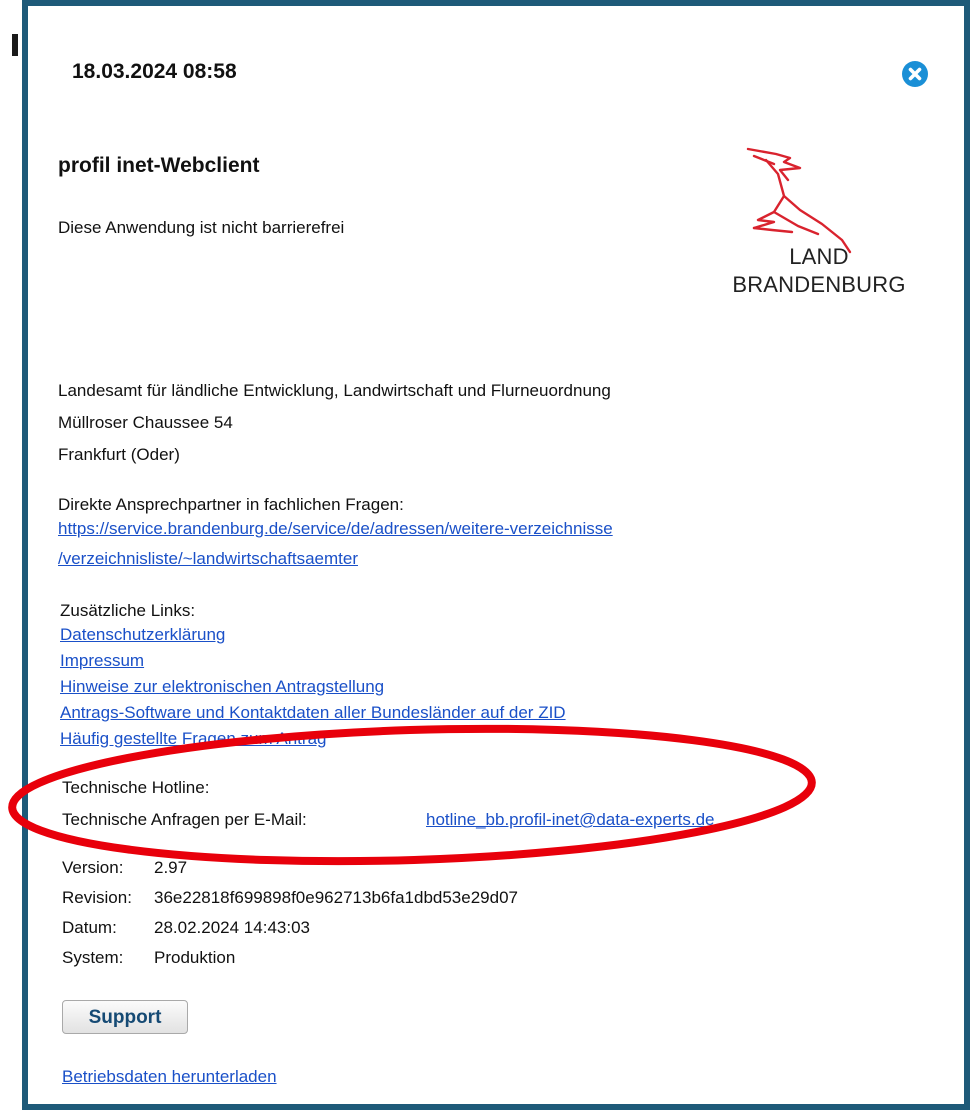 The height and width of the screenshot is (1114, 974). Describe the element at coordinates (128, 610) in the screenshot. I see `links-label: Zusätzliche Links:` at that location.